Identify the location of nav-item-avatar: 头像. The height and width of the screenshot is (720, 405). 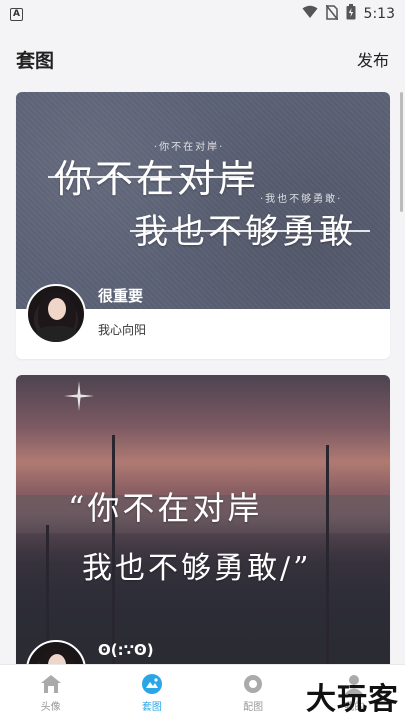
(50, 692).